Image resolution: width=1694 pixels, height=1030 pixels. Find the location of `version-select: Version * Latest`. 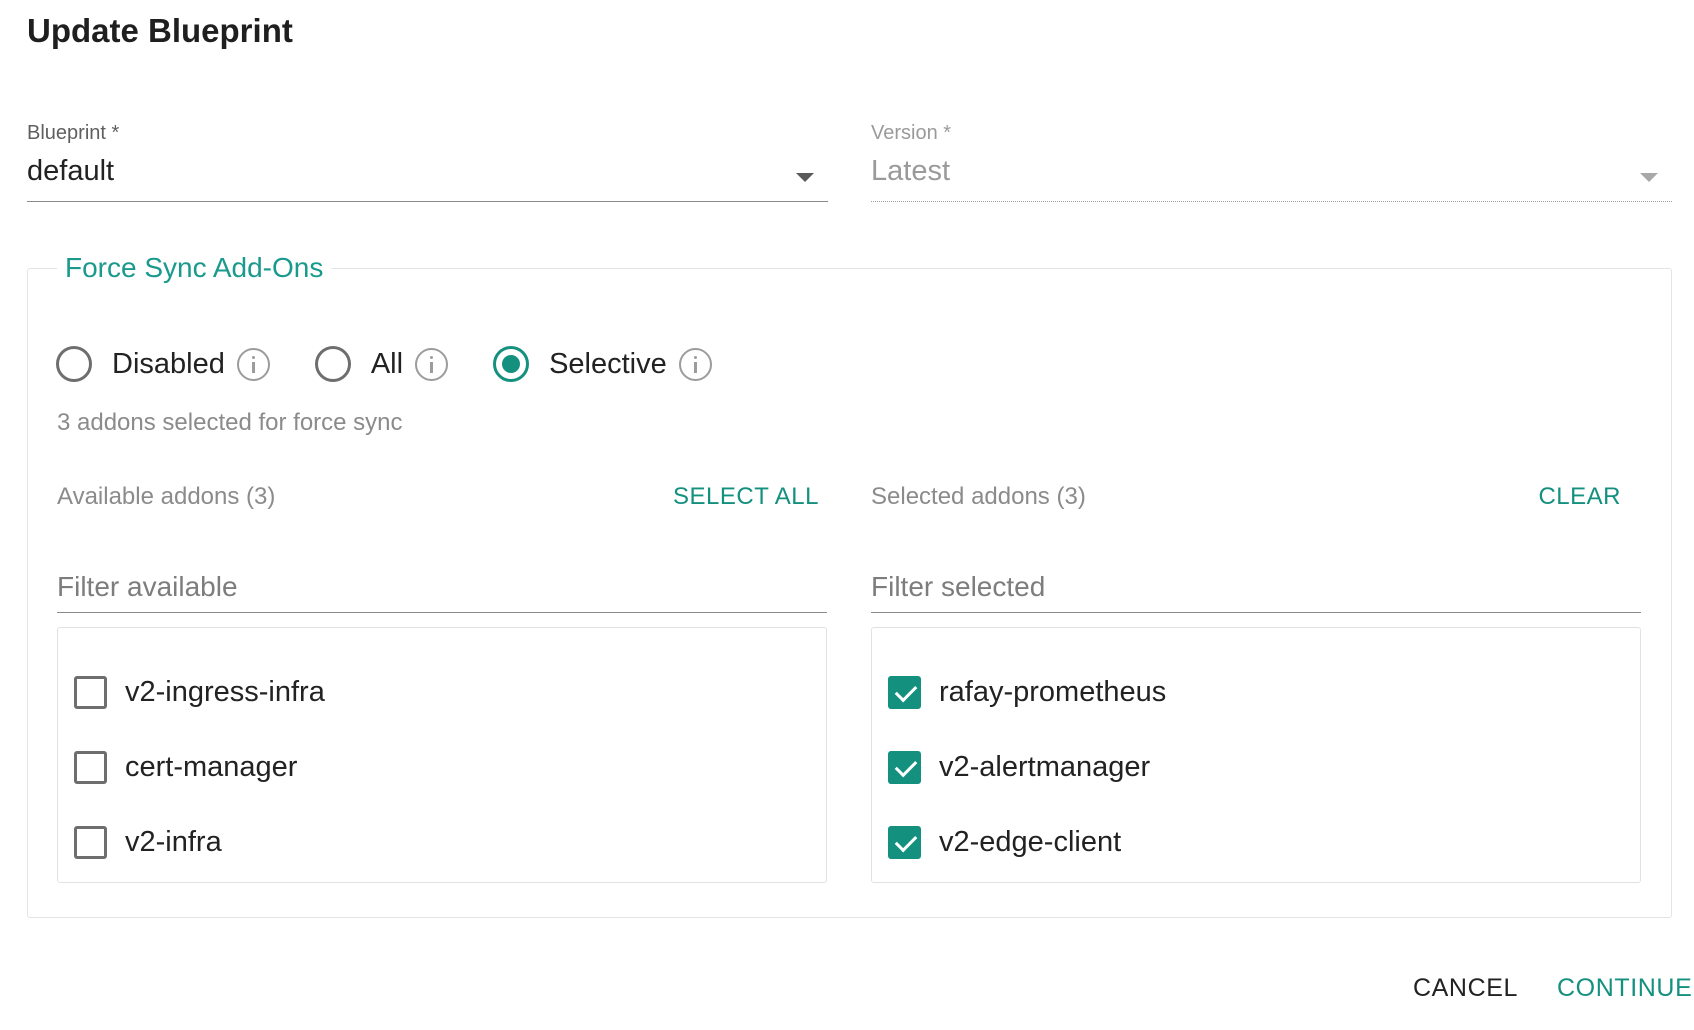

version-select: Version * Latest is located at coordinates (1271, 162).